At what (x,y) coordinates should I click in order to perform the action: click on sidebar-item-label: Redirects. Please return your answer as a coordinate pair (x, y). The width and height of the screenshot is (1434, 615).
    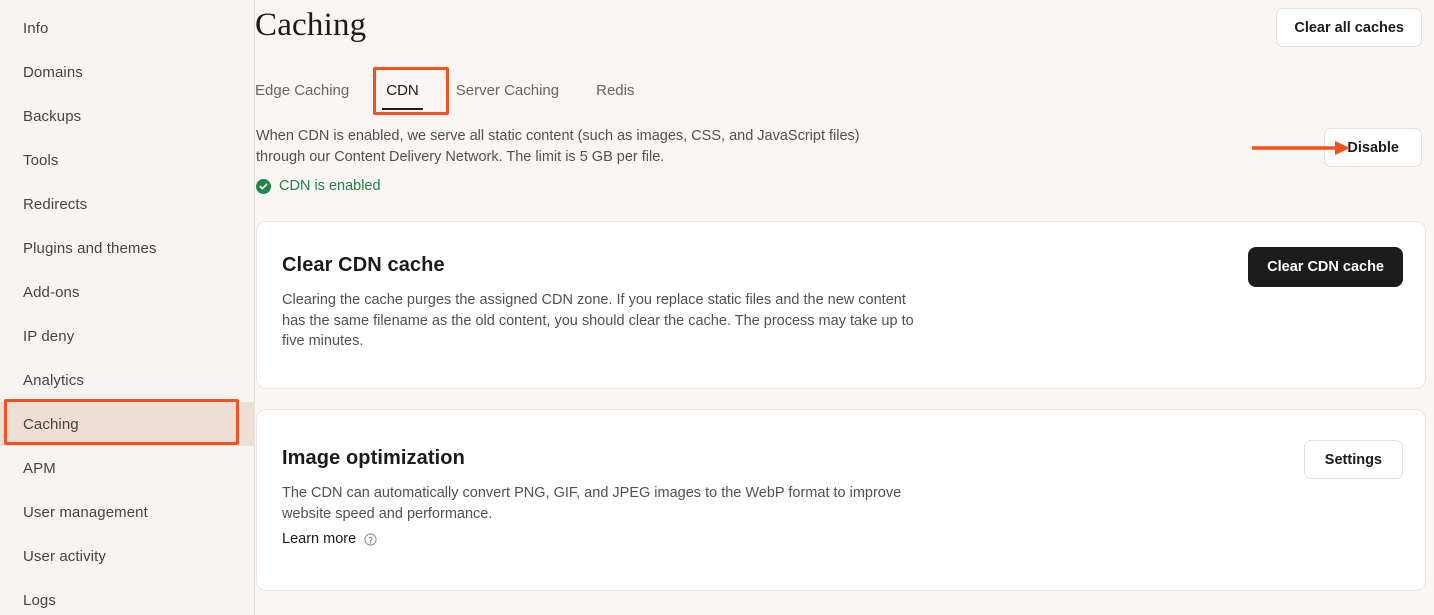
    Looking at the image, I should click on (55, 204).